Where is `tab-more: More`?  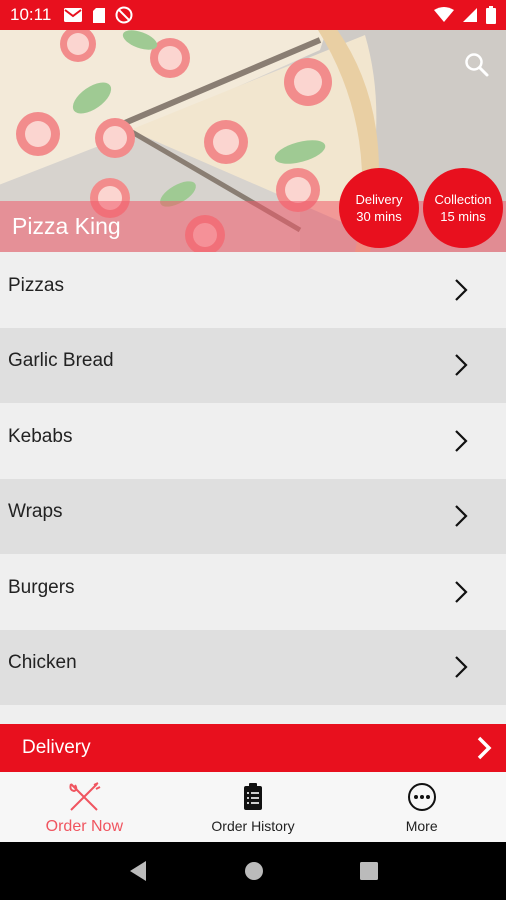
tab-more: More is located at coordinates (421, 807).